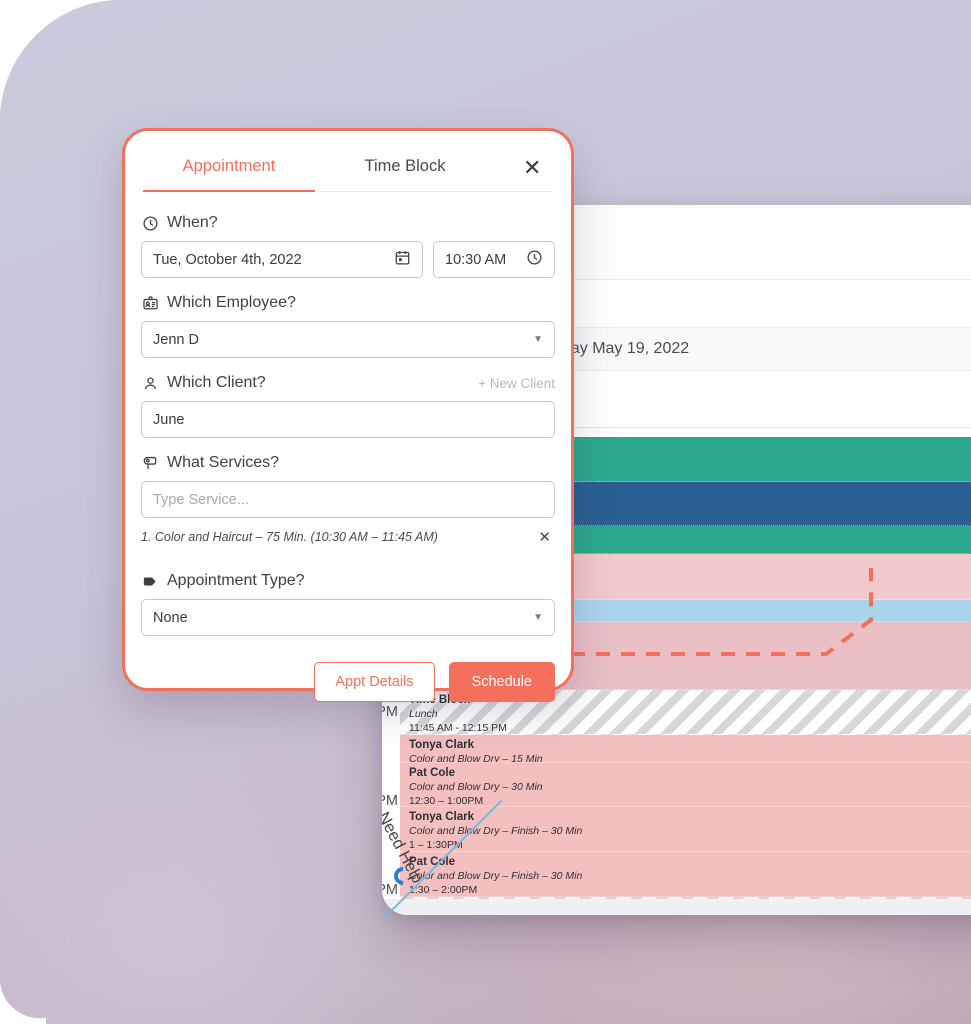  What do you see at coordinates (150, 581) in the screenshot?
I see `tag-icon` at bounding box center [150, 581].